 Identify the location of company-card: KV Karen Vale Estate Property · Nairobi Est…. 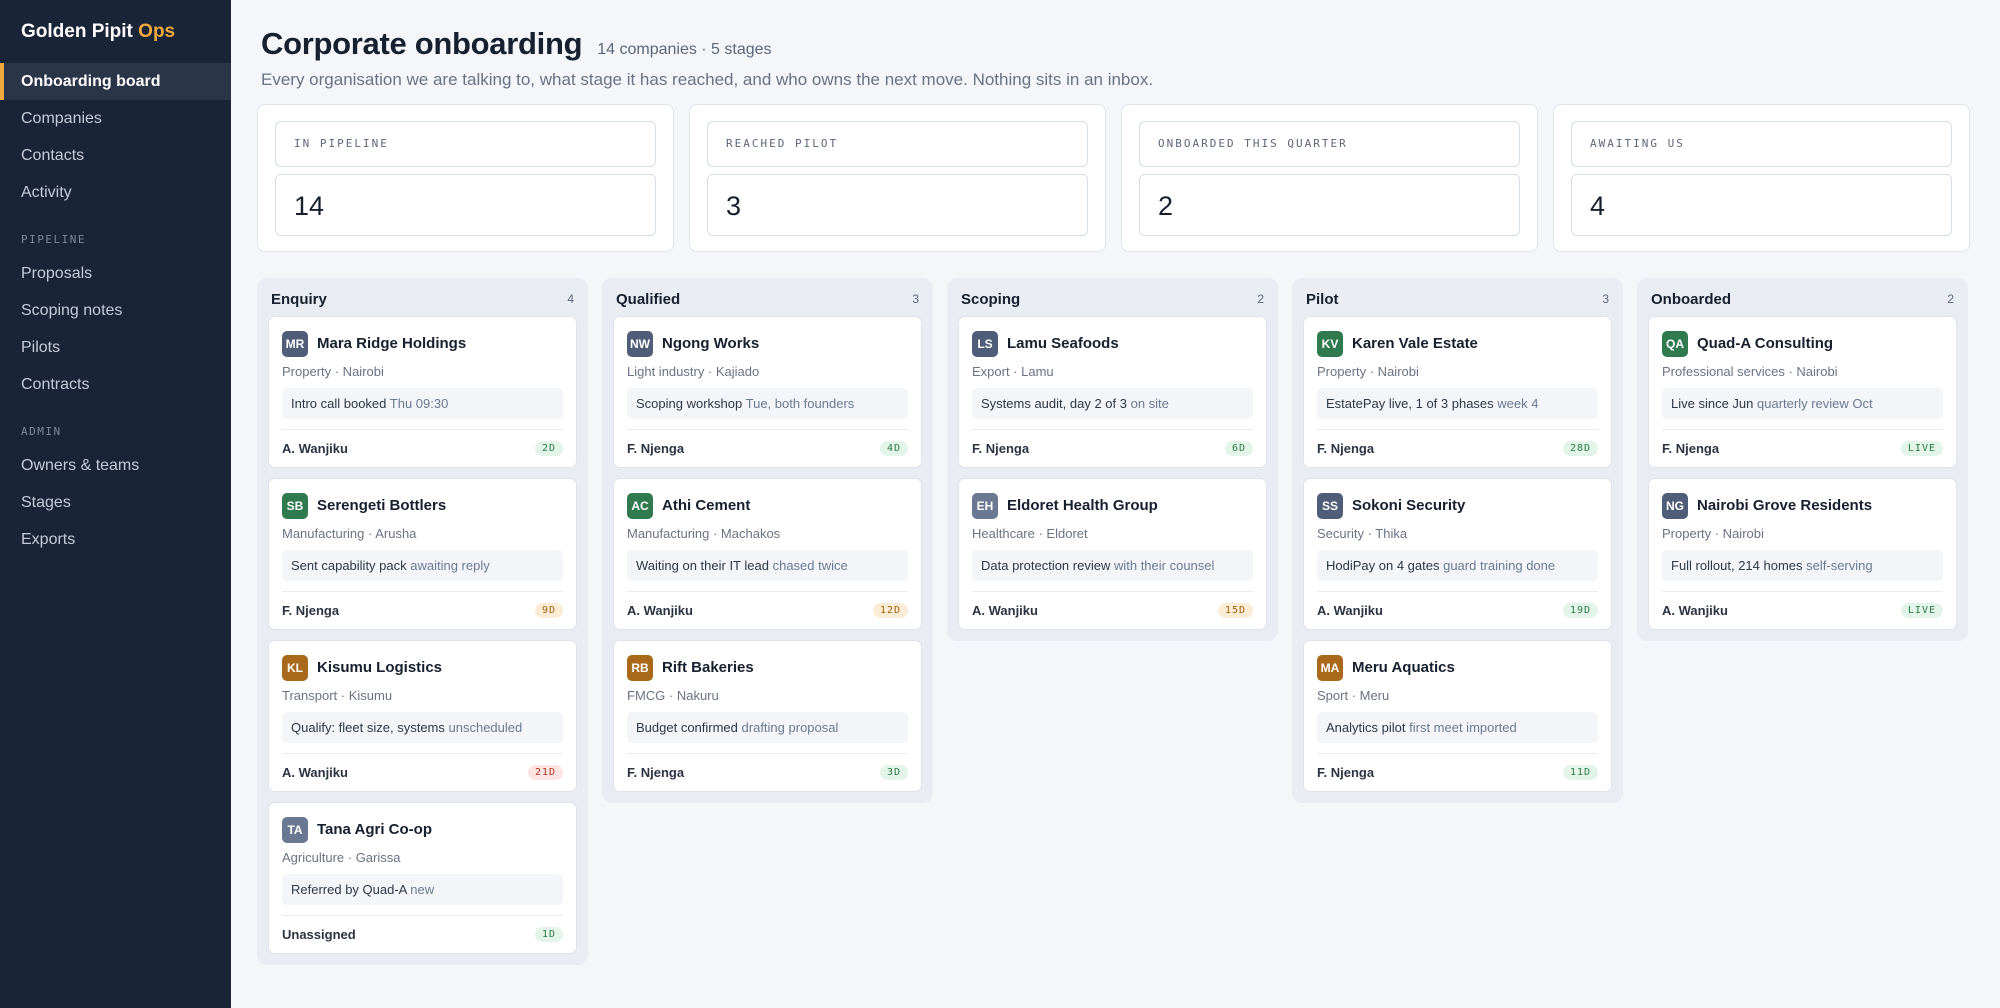
(1457, 392).